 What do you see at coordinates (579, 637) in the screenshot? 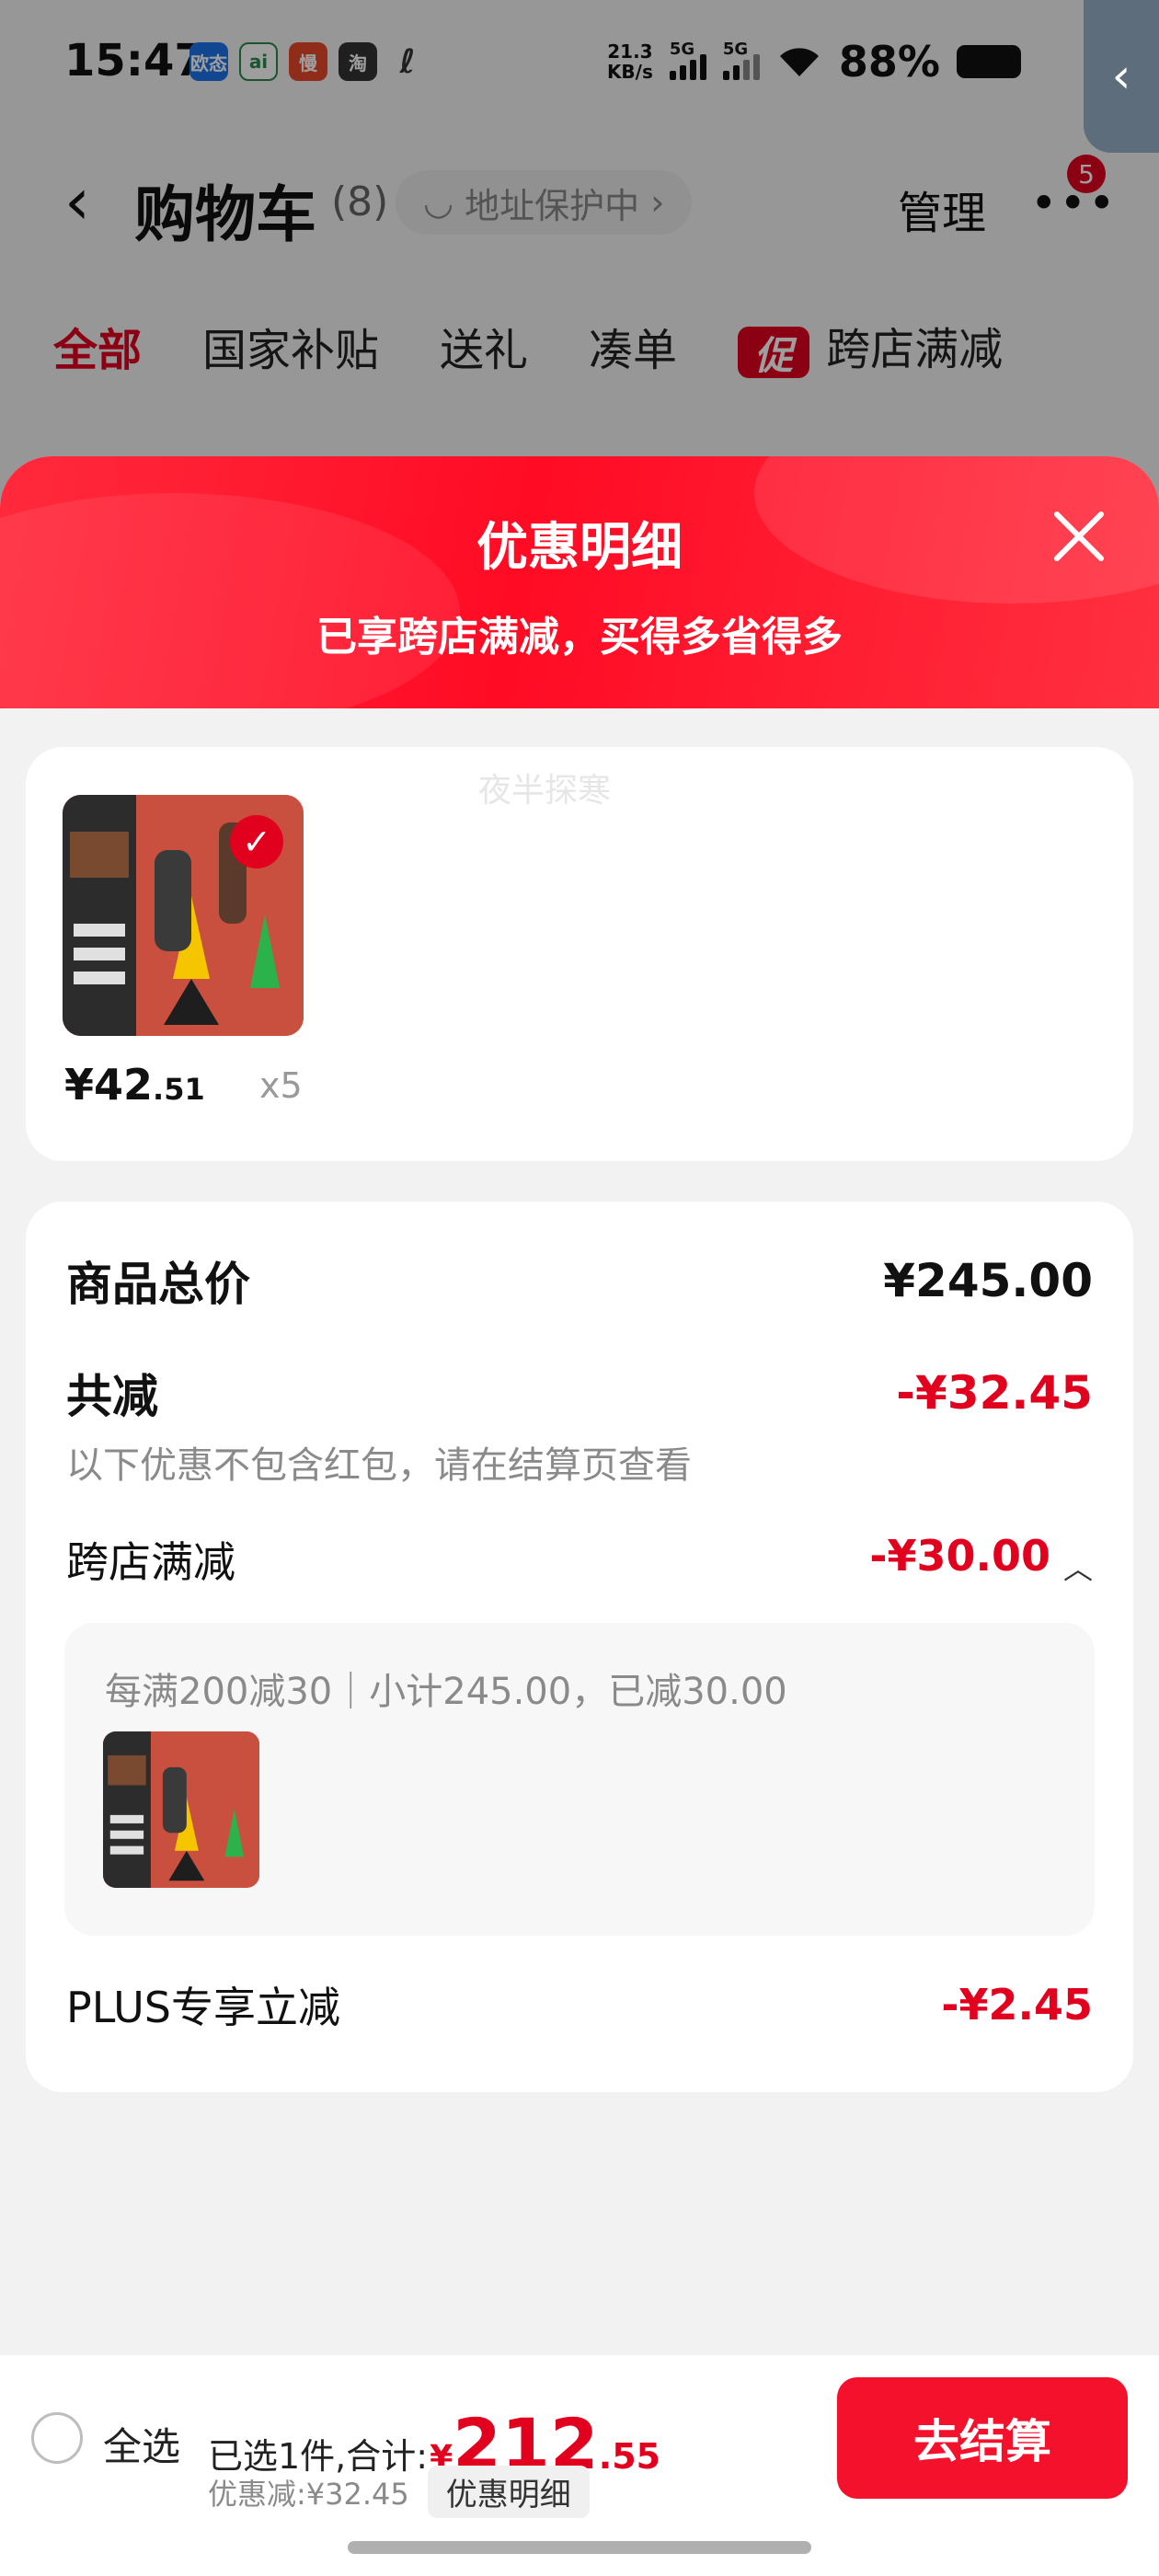
I see `sheet-subtitle: 已享跨店满减，买得多省得多` at bounding box center [579, 637].